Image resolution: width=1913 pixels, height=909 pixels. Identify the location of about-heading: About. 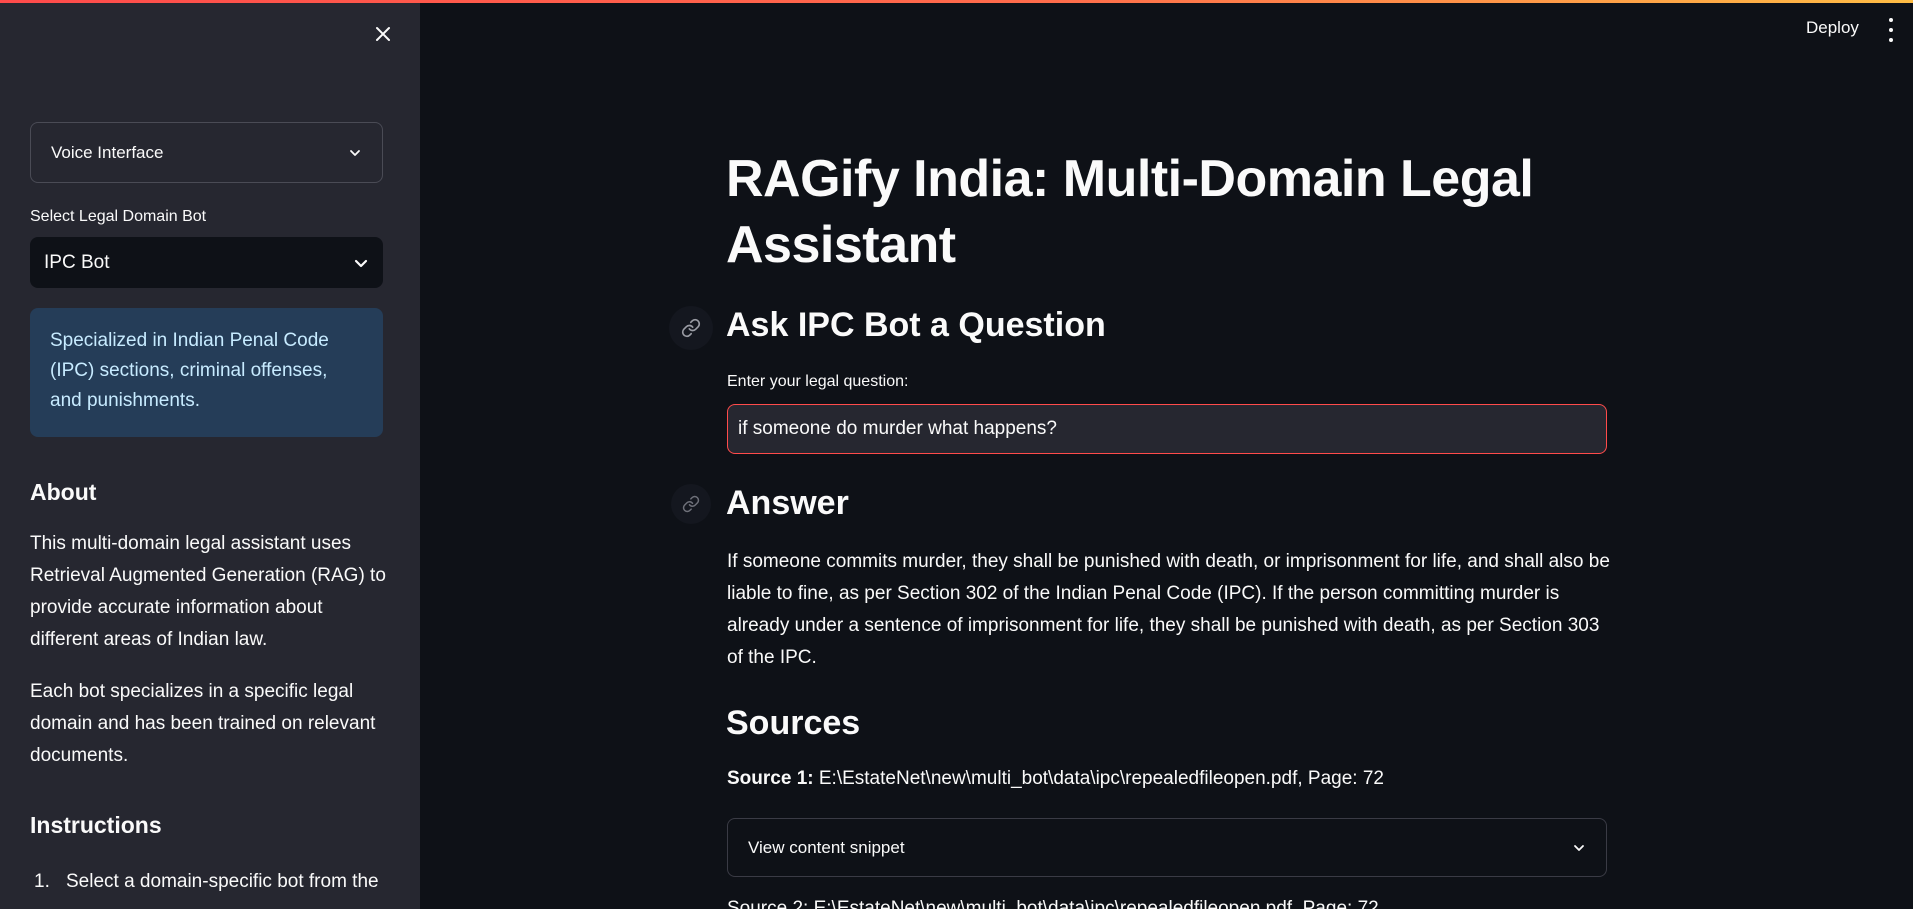
(63, 492).